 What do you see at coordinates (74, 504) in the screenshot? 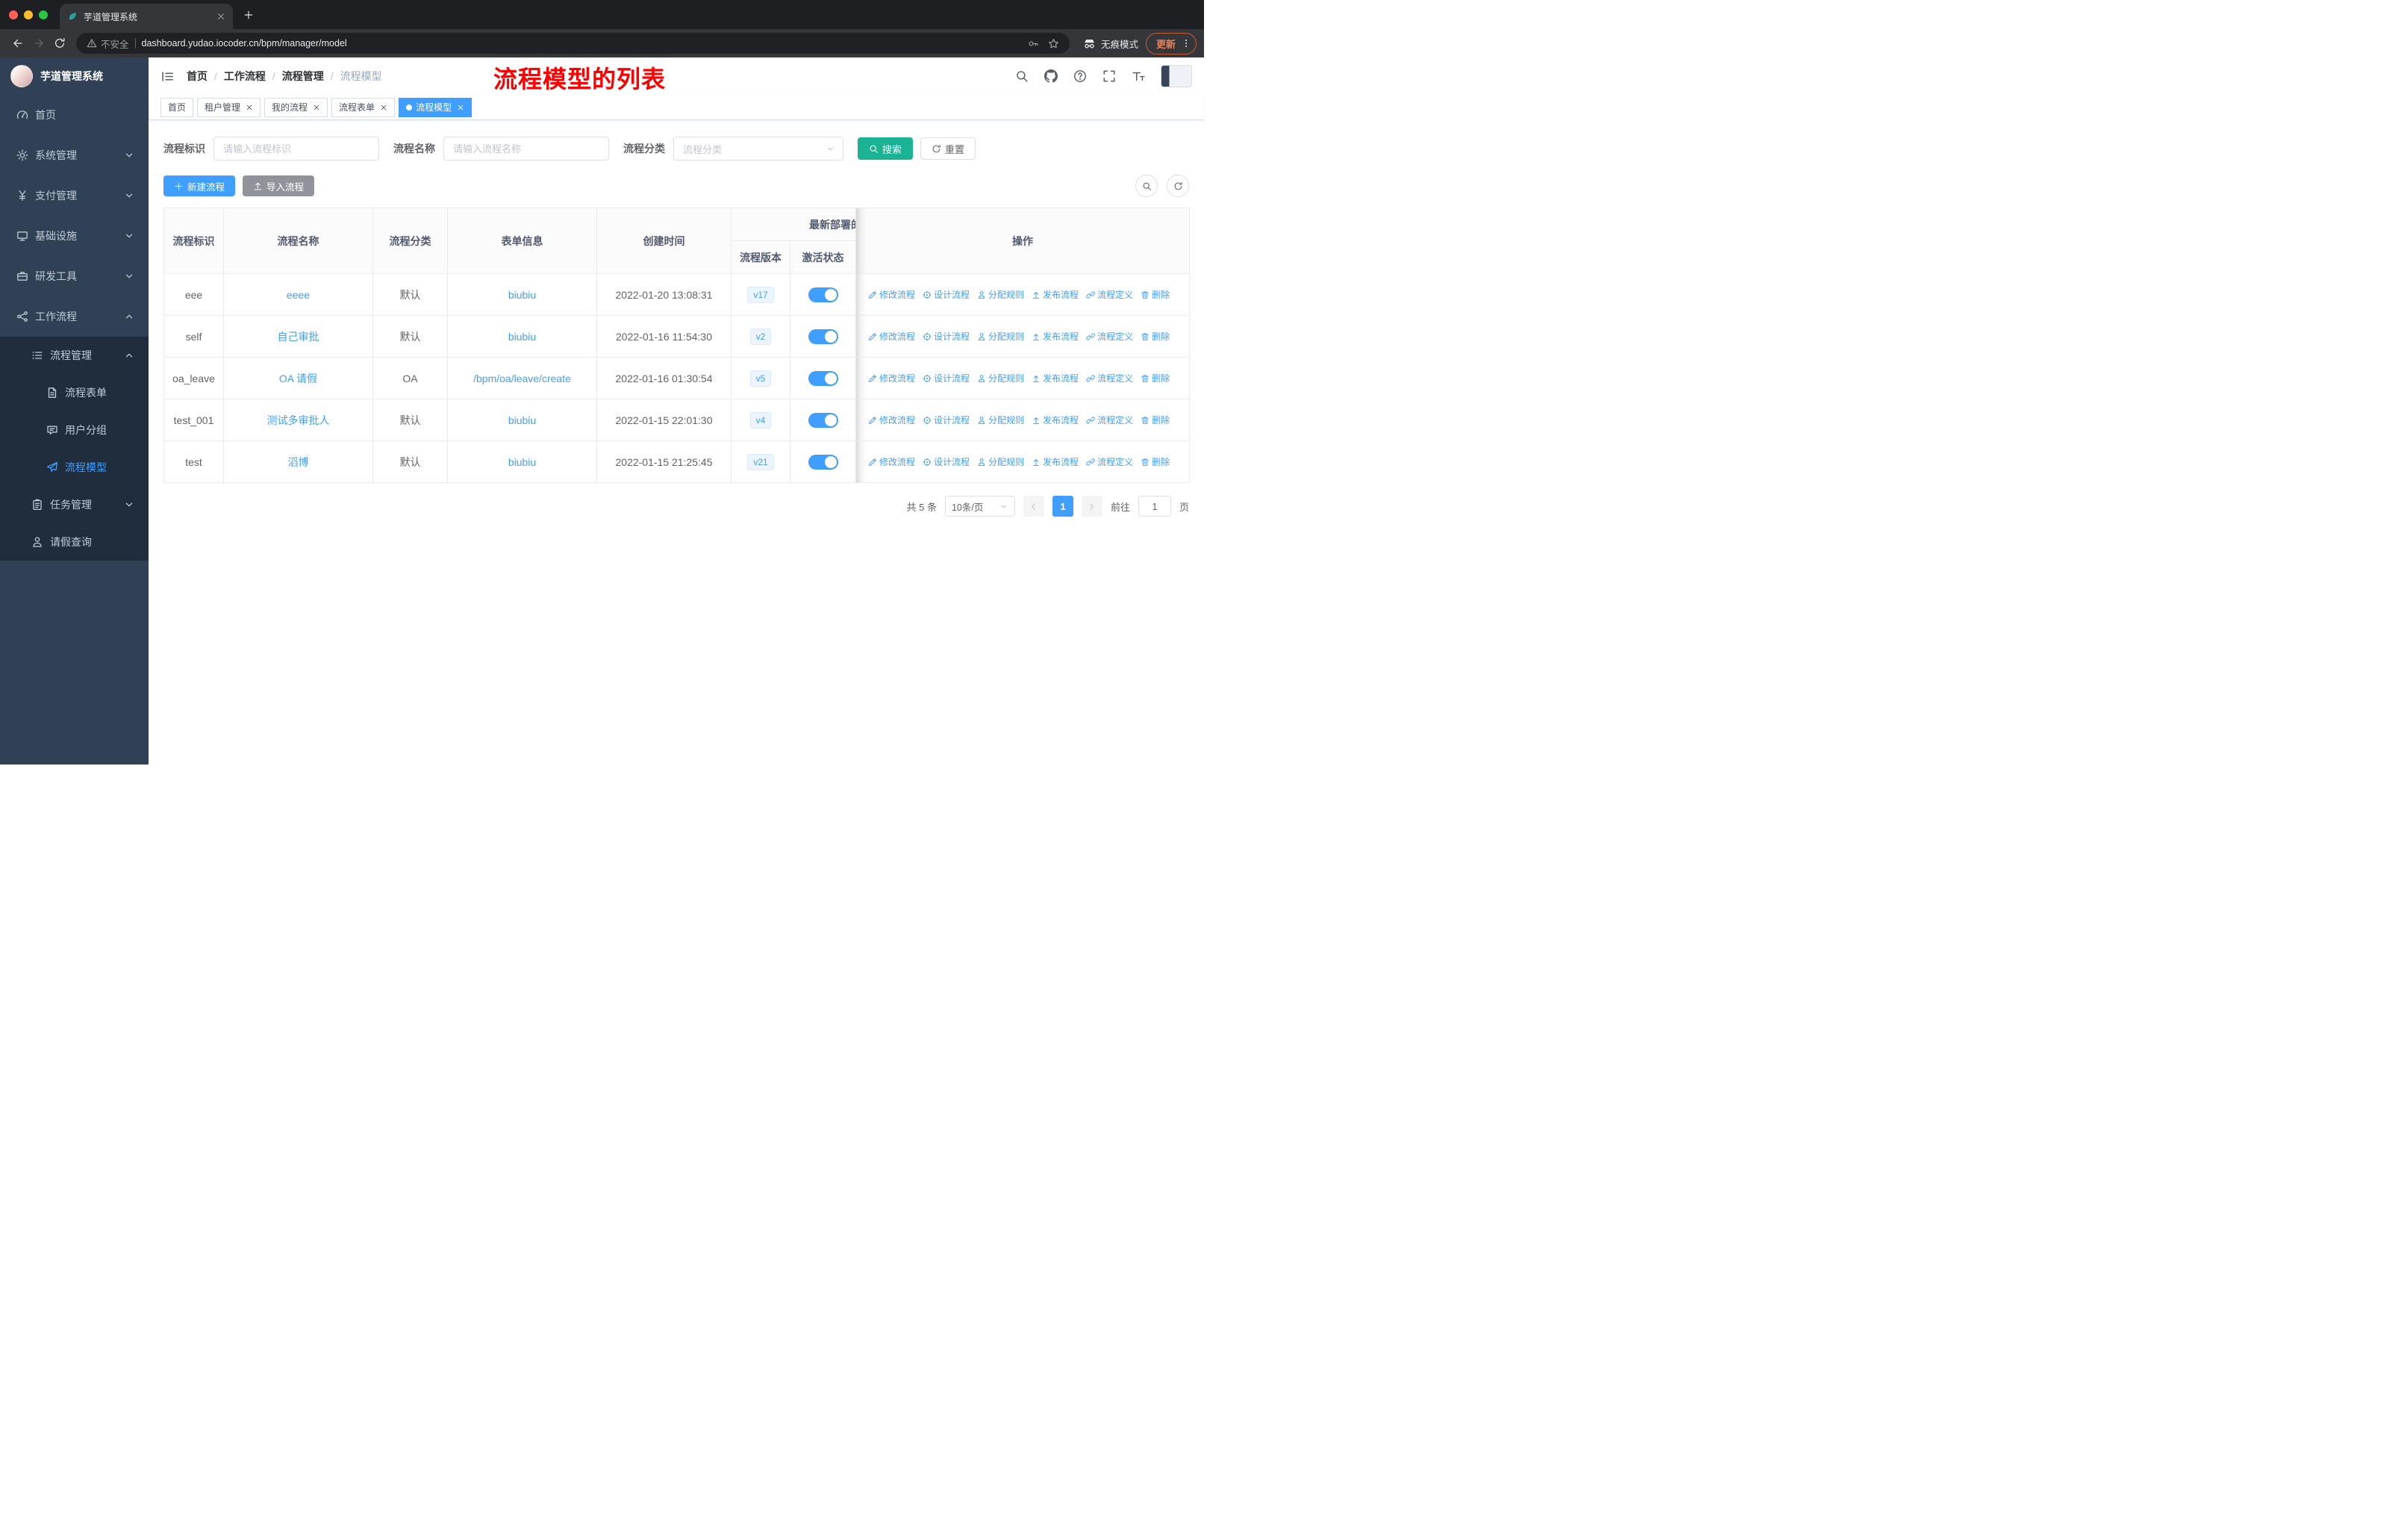
I see `sidebar-item-task-mgmt: 任务管理` at bounding box center [74, 504].